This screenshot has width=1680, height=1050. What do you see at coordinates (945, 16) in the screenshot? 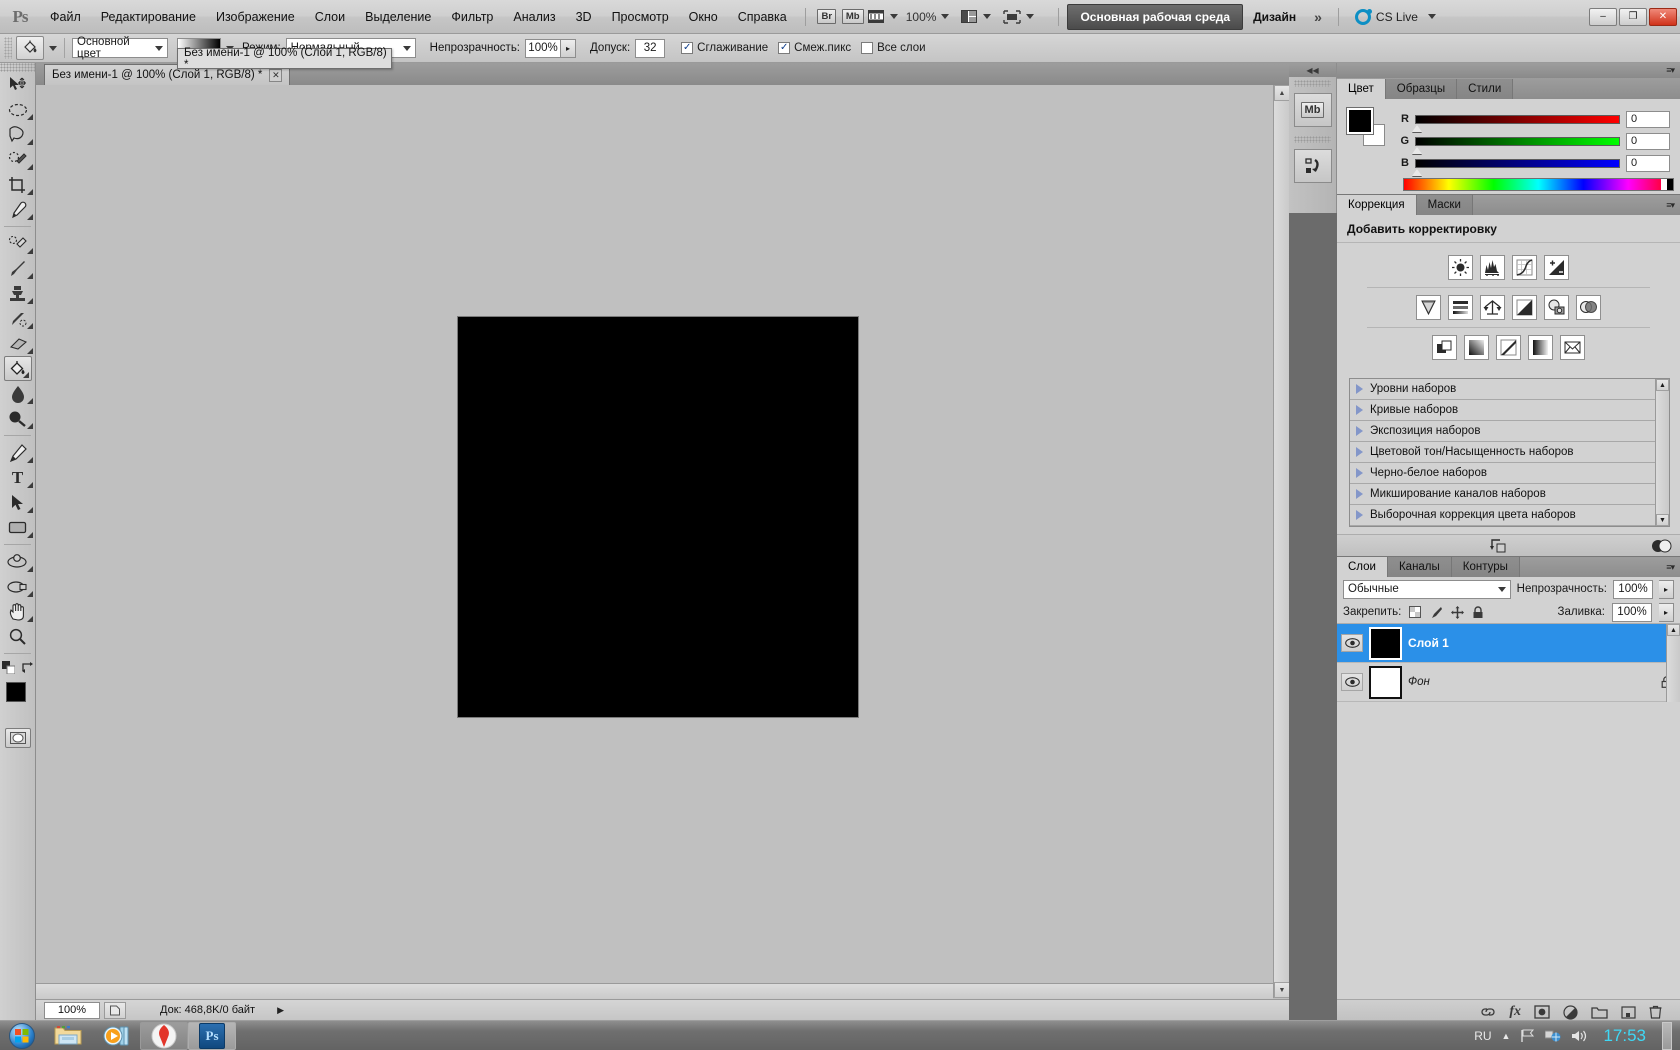
I see `zoom-chevron-down-icon` at bounding box center [945, 16].